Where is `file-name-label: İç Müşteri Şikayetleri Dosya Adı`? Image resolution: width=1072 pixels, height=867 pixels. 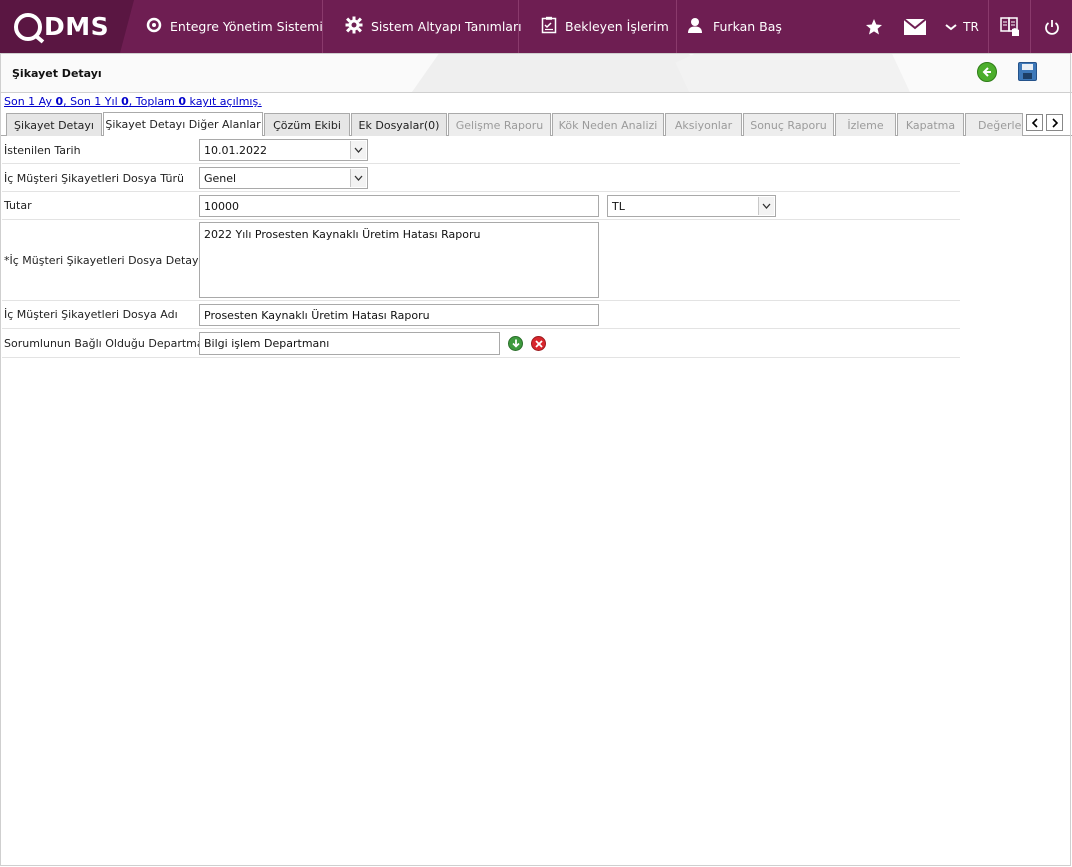 file-name-label: İç Müşteri Şikayetleri Dosya Adı is located at coordinates (91, 314).